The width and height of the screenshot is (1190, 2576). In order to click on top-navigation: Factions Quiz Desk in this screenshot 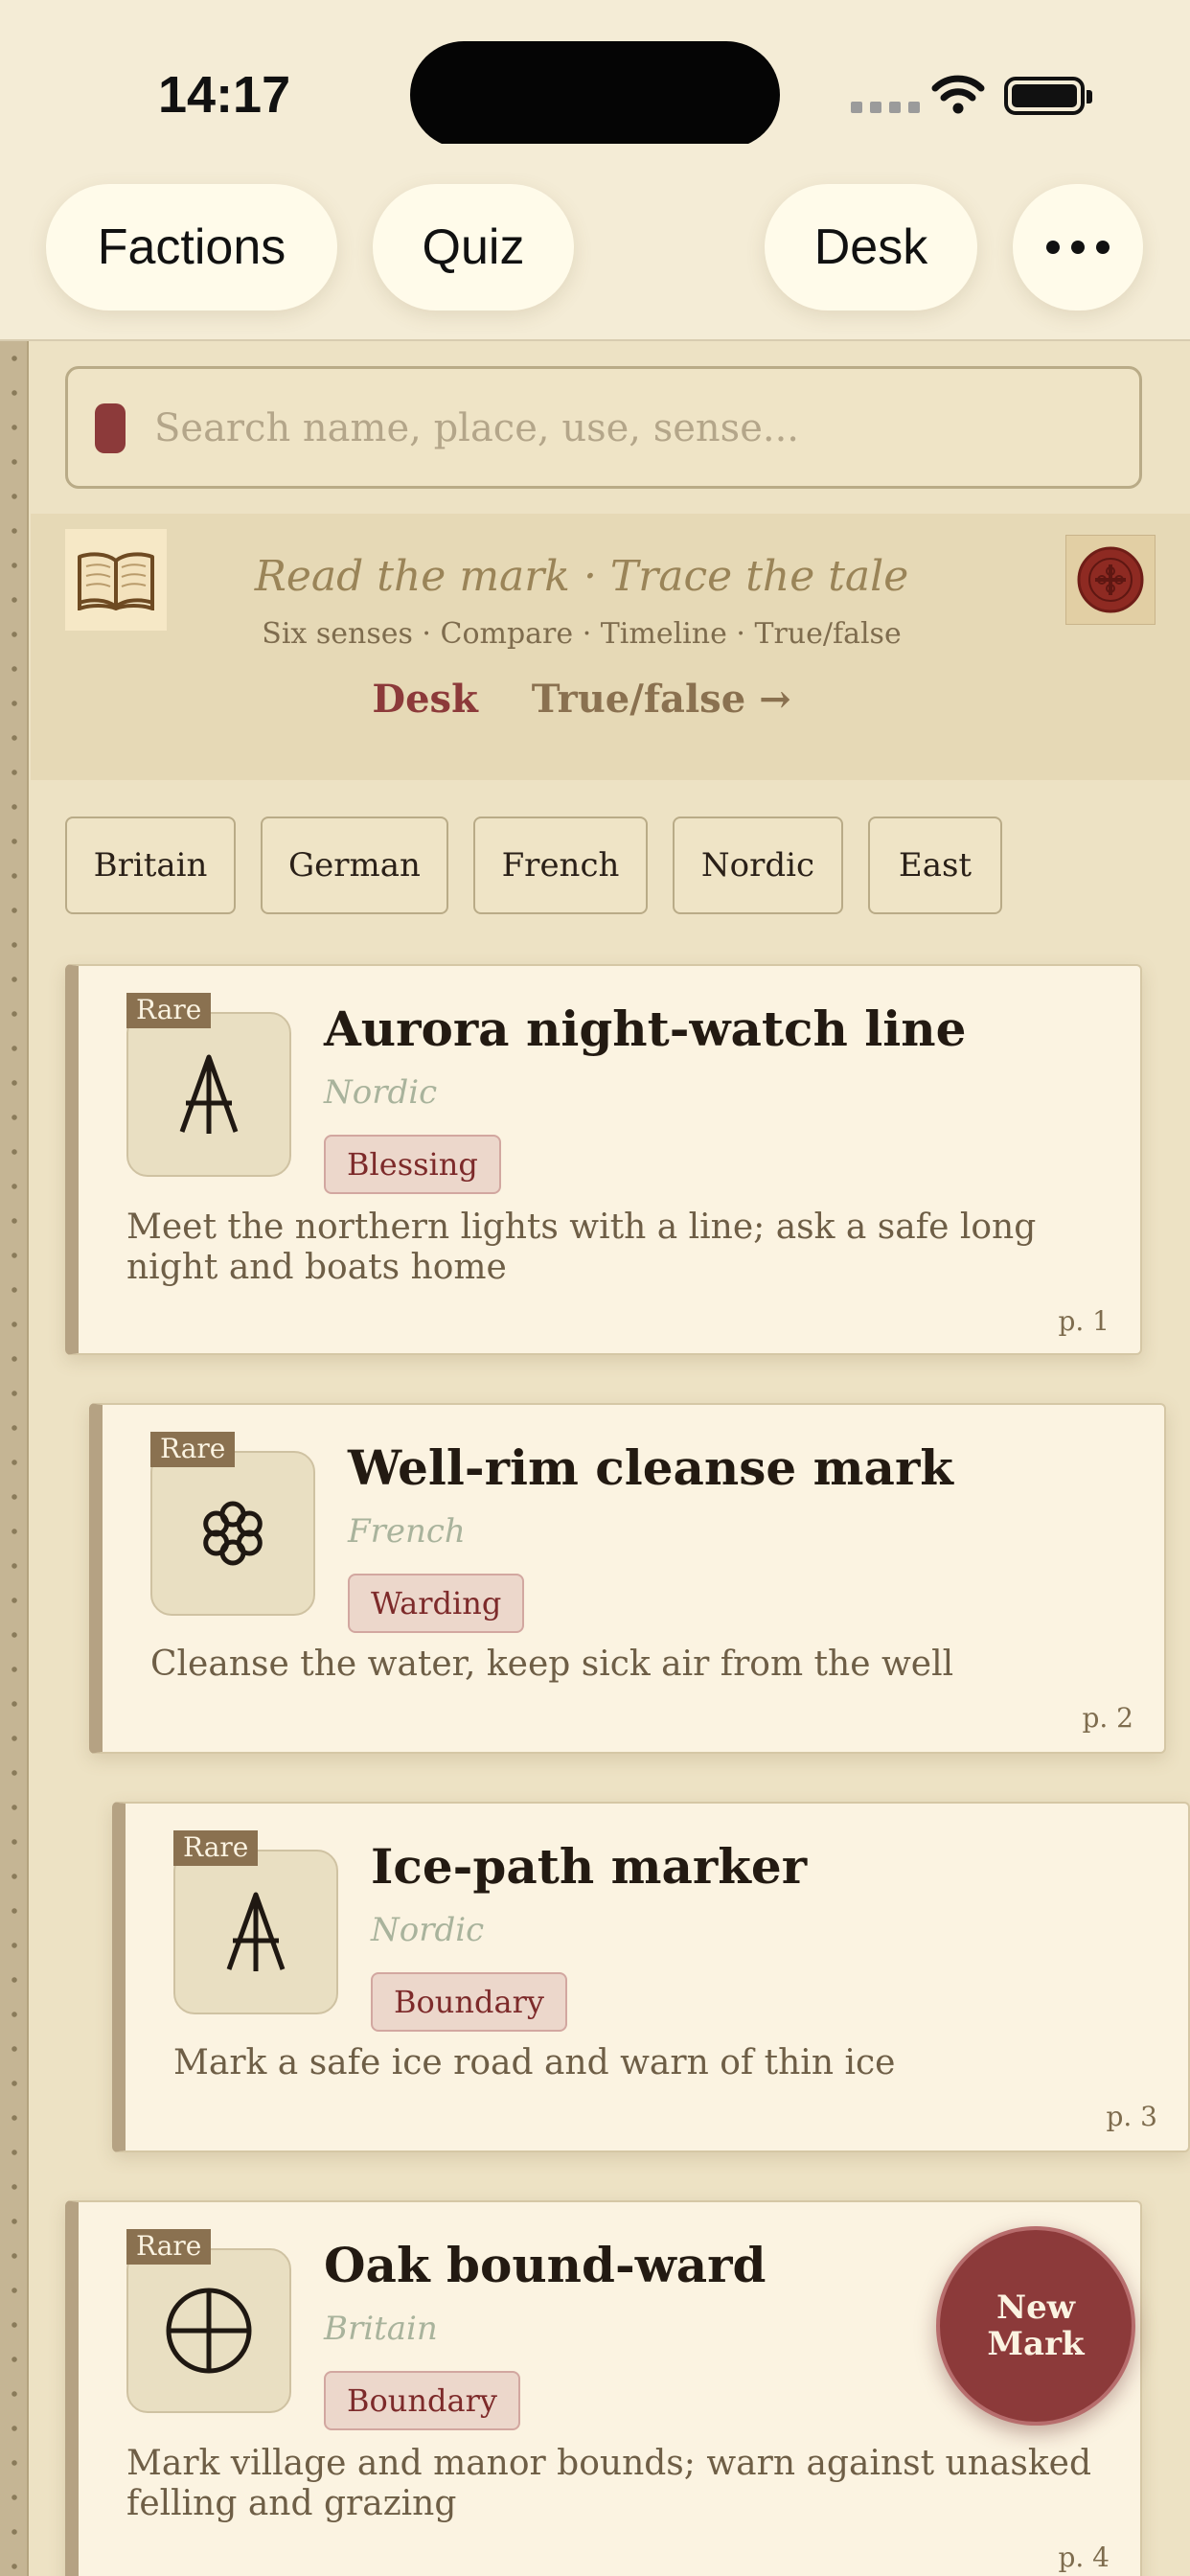, I will do `click(595, 242)`.